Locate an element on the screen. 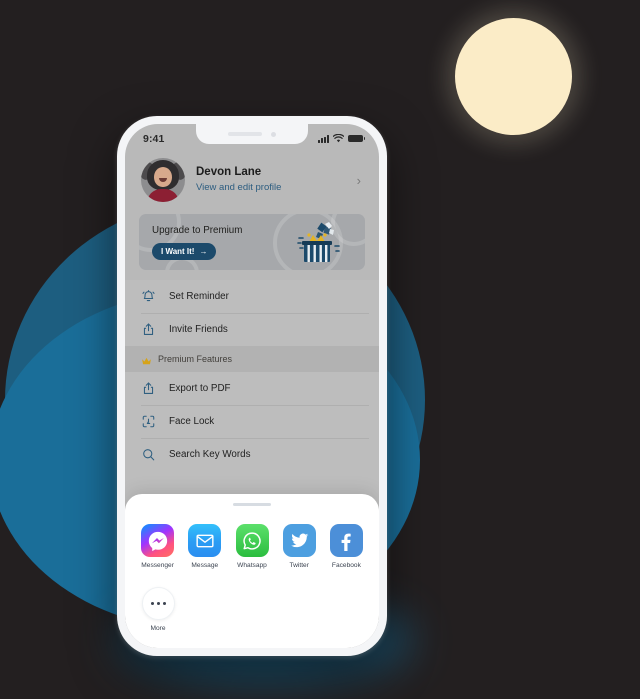 The image size is (640, 699). chevron-right-icon: › is located at coordinates (361, 180).